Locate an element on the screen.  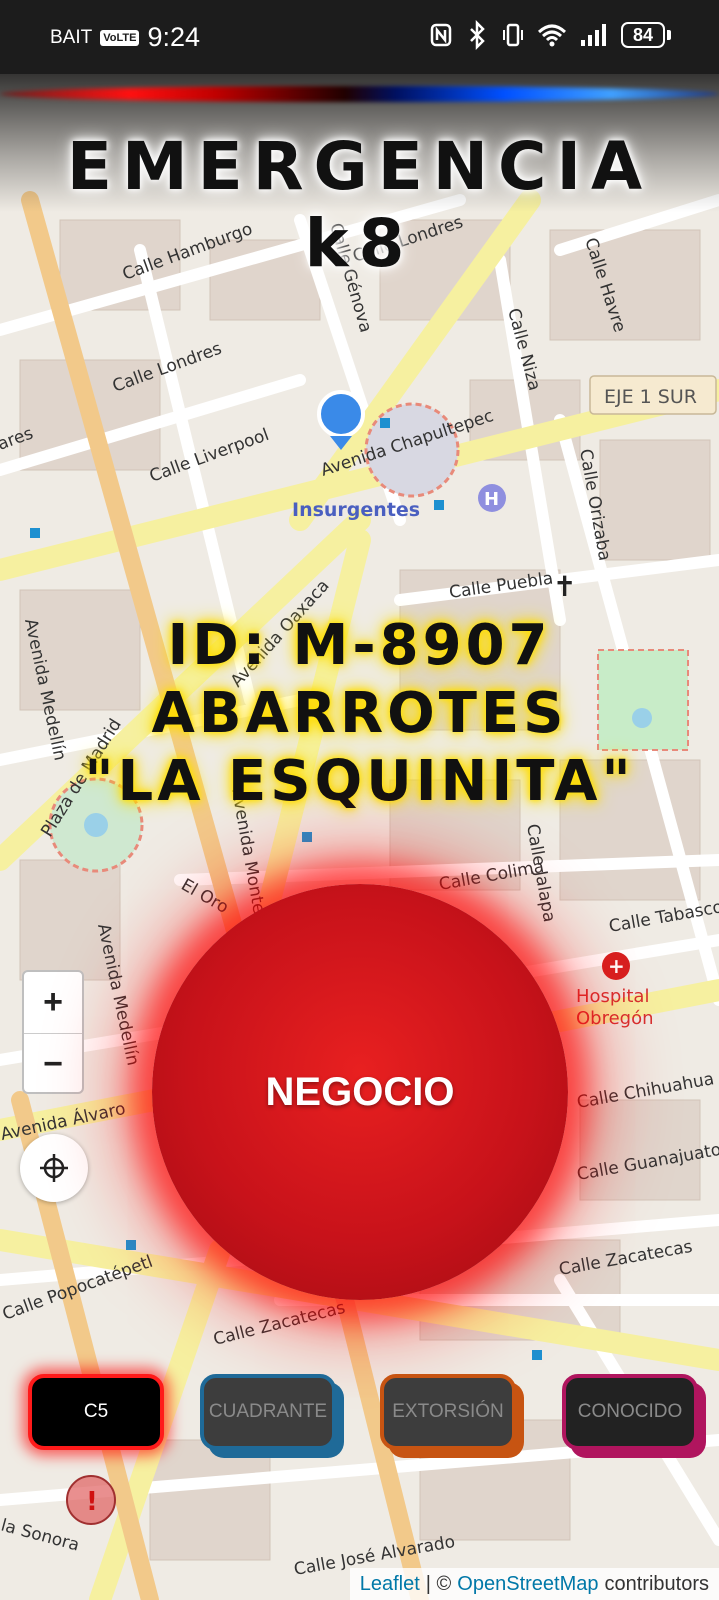
battery-icon: 84 is located at coordinates (646, 35).